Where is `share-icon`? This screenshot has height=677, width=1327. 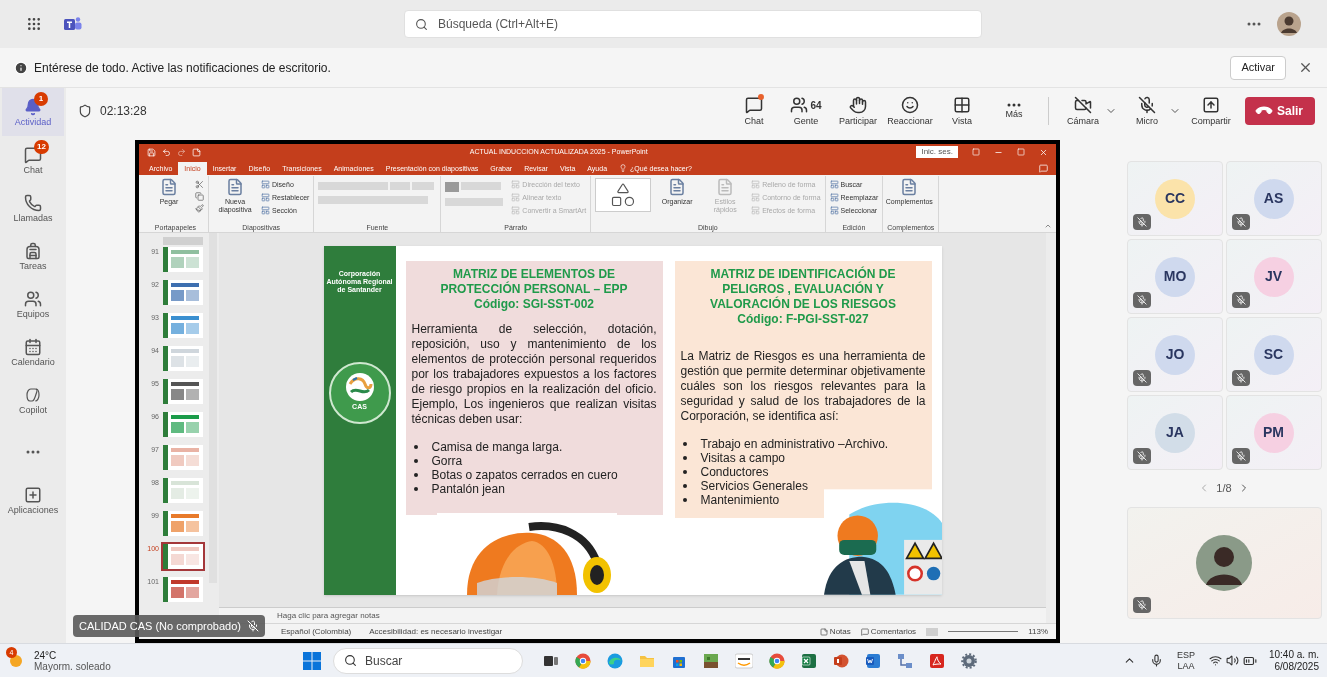
share-icon is located at coordinates (1211, 105).